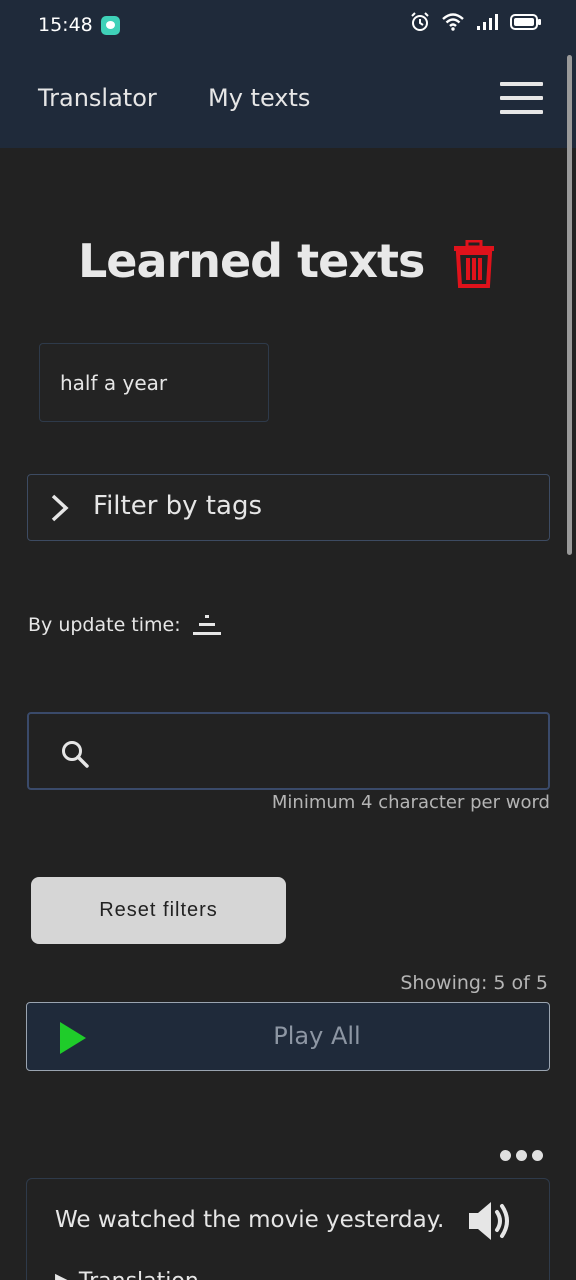 Image resolution: width=576 pixels, height=1280 pixels. Describe the element at coordinates (420, 21) in the screenshot. I see `alarm-icon` at that location.